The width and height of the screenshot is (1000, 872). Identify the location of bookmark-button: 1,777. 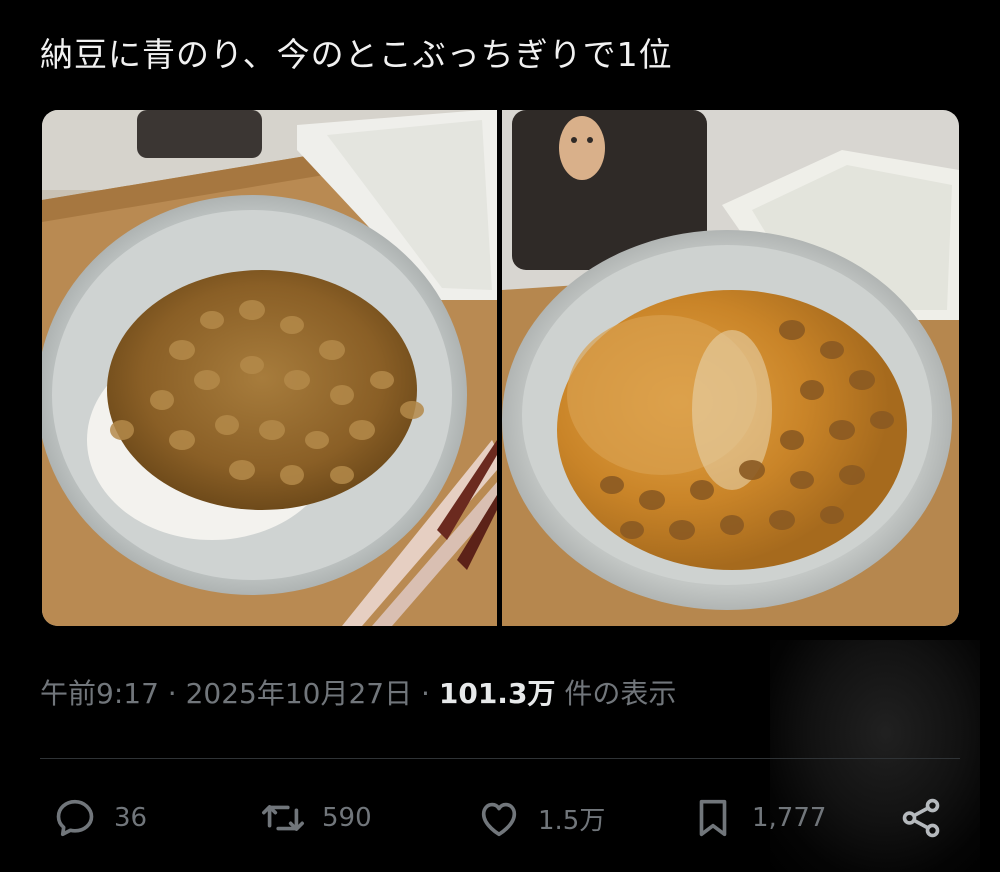
(758, 818).